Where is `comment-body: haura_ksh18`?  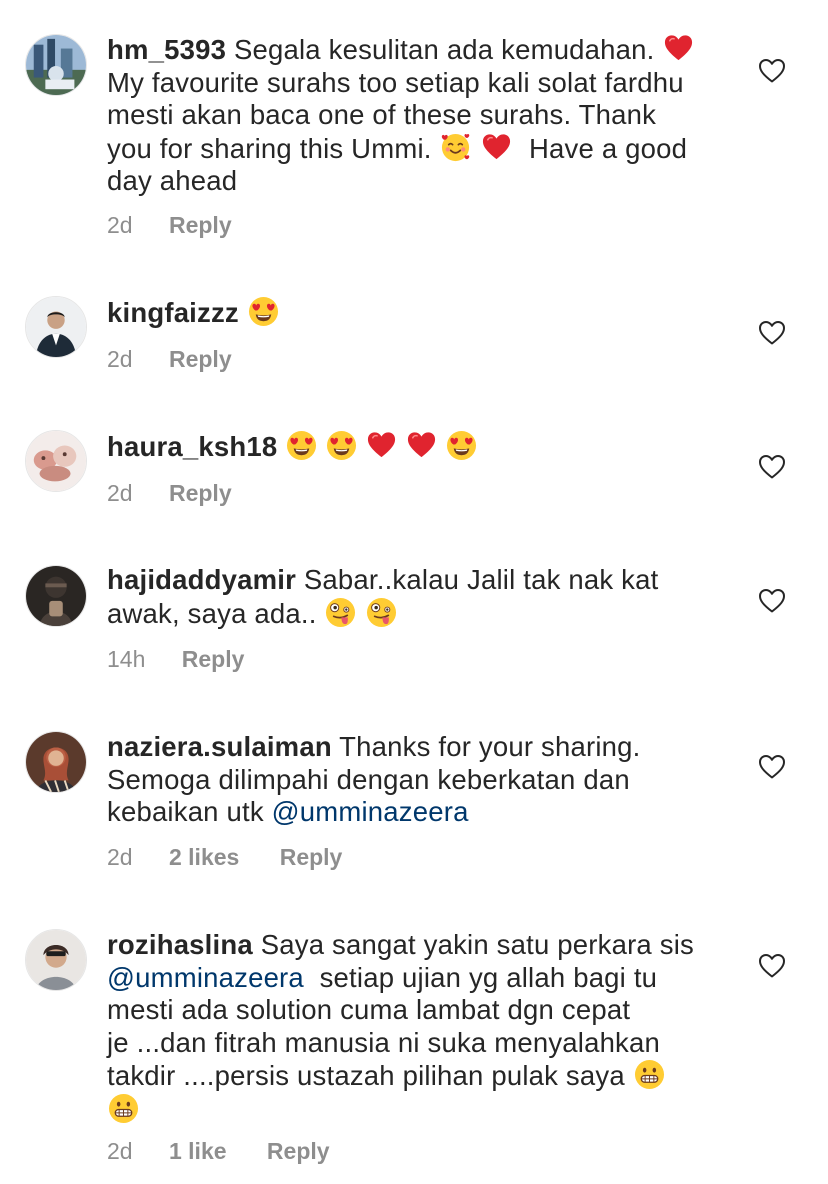
comment-body: haura_ksh18 is located at coordinates (414, 447).